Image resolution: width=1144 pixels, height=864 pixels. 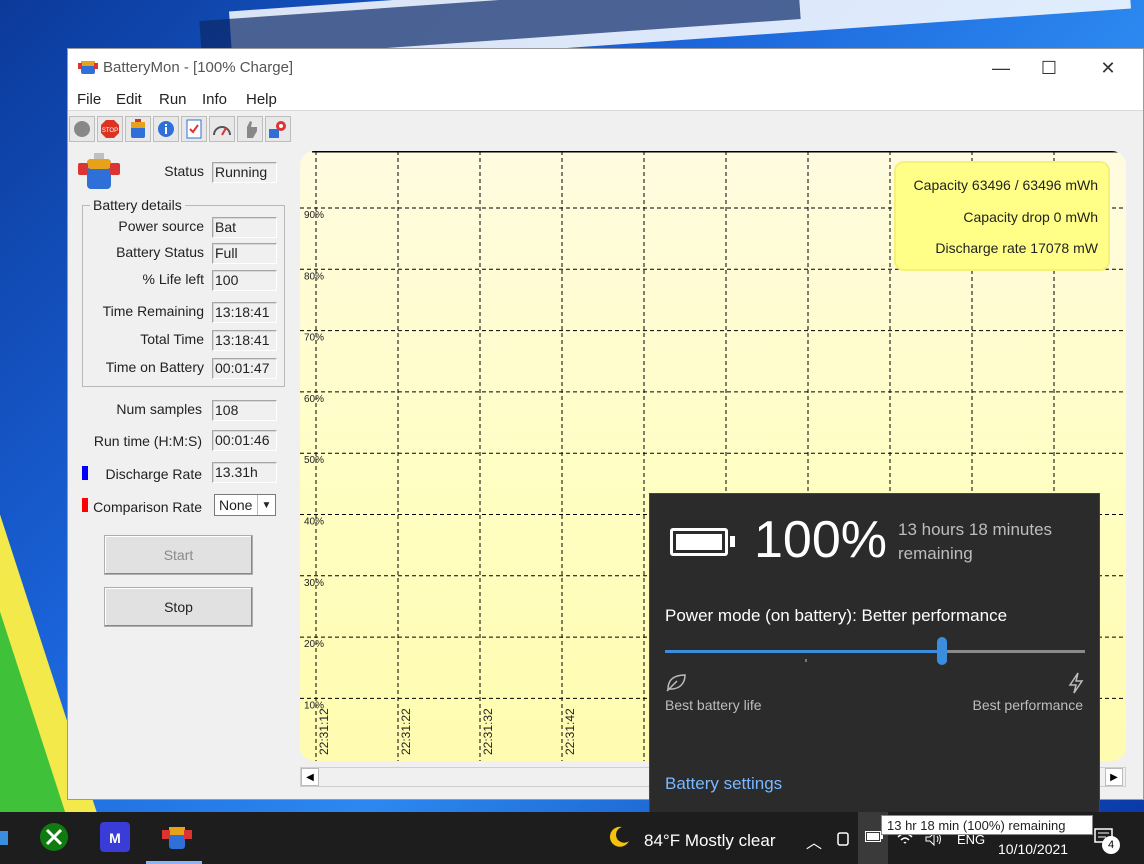 What do you see at coordinates (244, 280) in the screenshot?
I see `life-left-field: 100` at bounding box center [244, 280].